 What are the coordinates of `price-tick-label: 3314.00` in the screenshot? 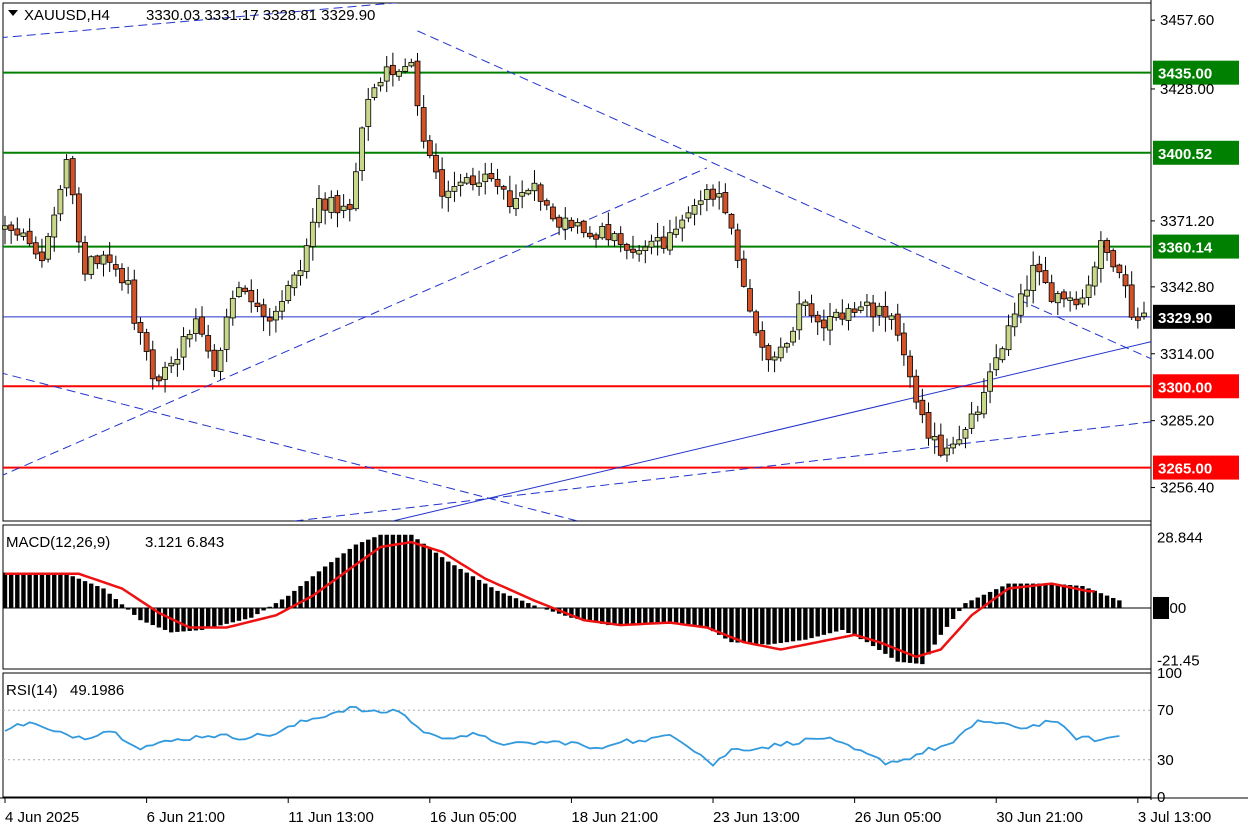 It's located at (1187, 354).